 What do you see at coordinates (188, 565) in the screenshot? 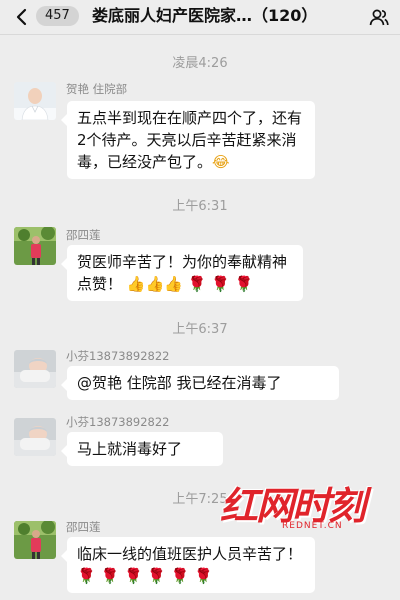
I see `message-bubble: 临床一线的值班医护人员辛苦了！ 🌹 🌹 🌹 🌹 🌹 🌹` at bounding box center [188, 565].